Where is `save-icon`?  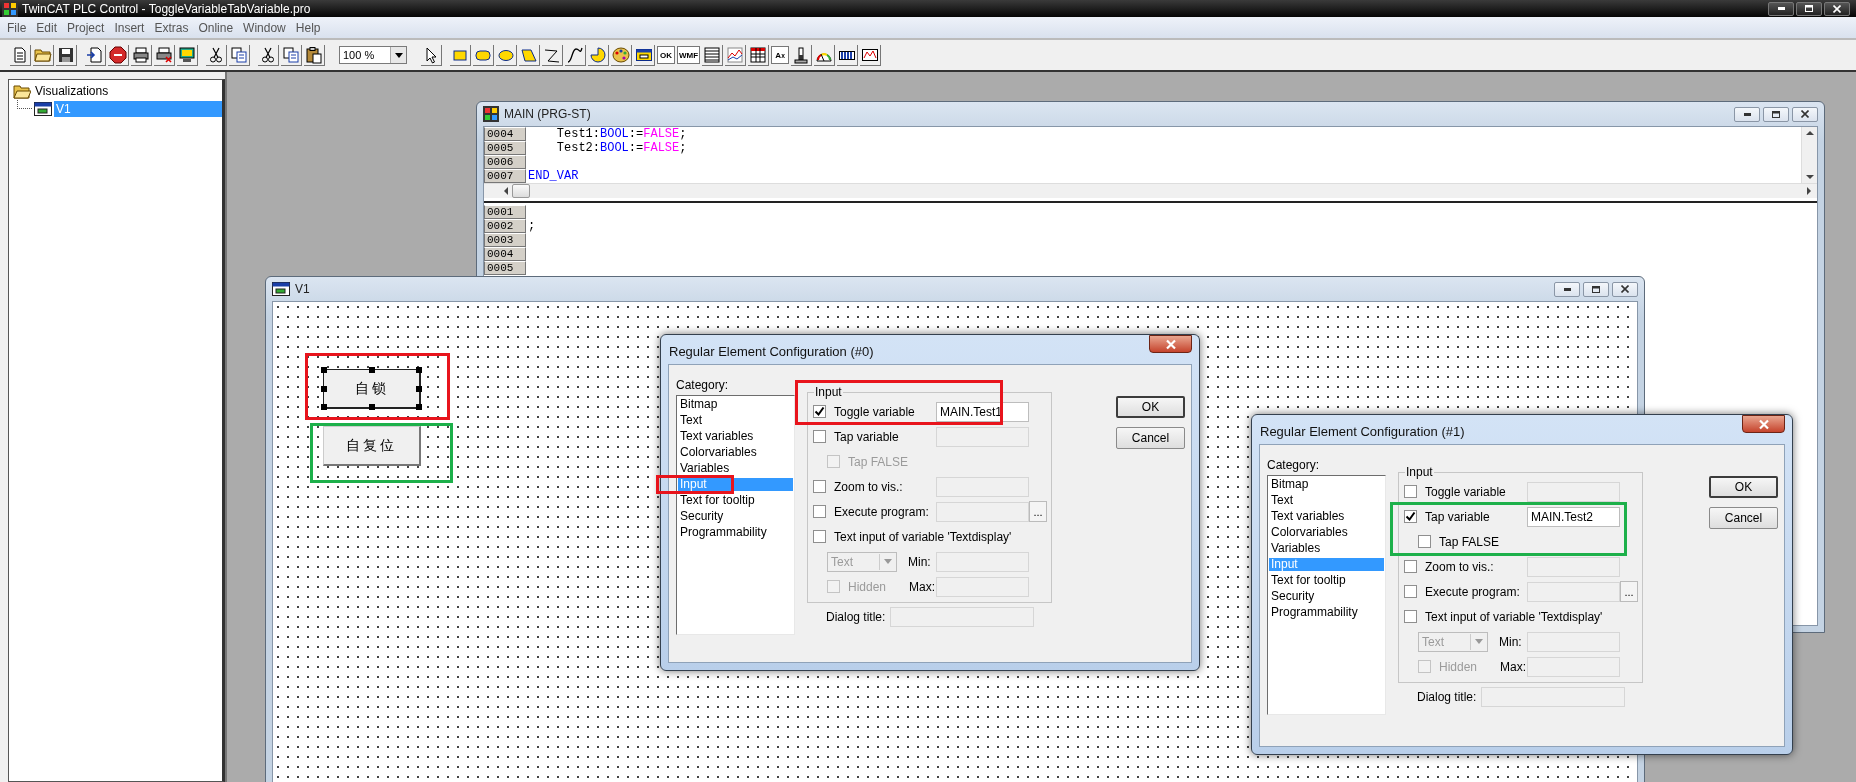 save-icon is located at coordinates (66, 54).